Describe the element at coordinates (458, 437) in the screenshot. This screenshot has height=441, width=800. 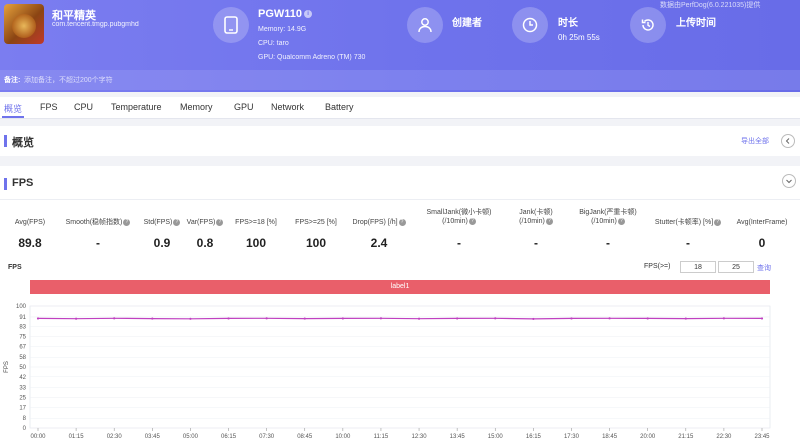
I see `x-tick-label: 13:45` at that location.